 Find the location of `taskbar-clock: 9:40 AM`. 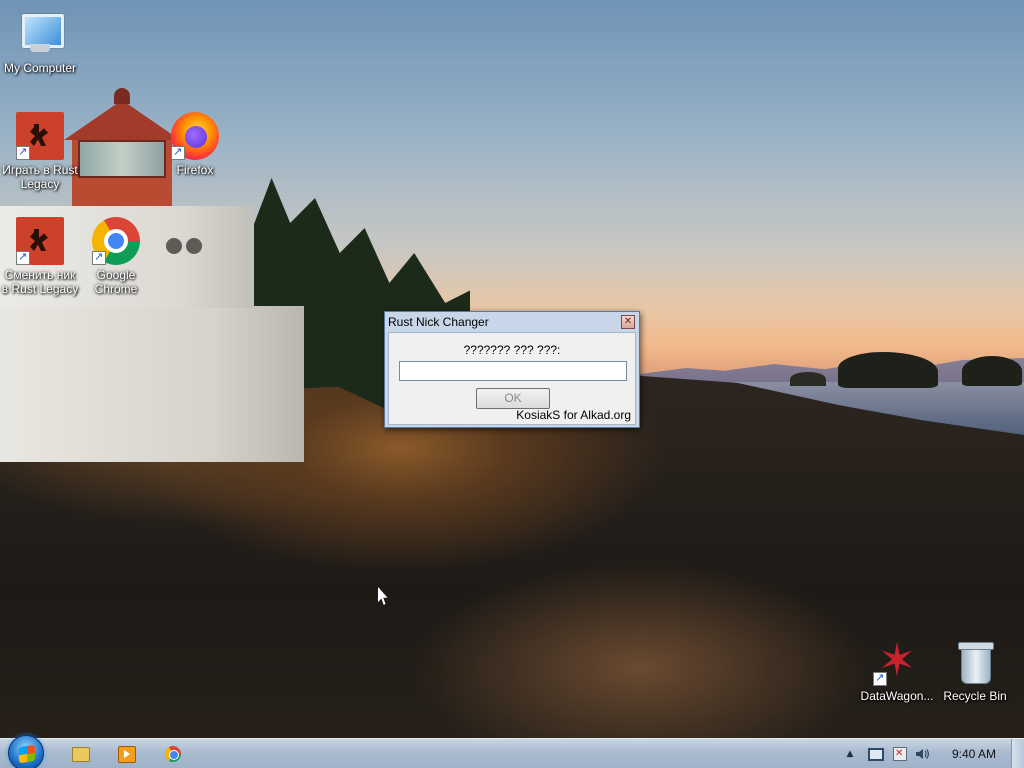

taskbar-clock: 9:40 AM is located at coordinates (974, 754).